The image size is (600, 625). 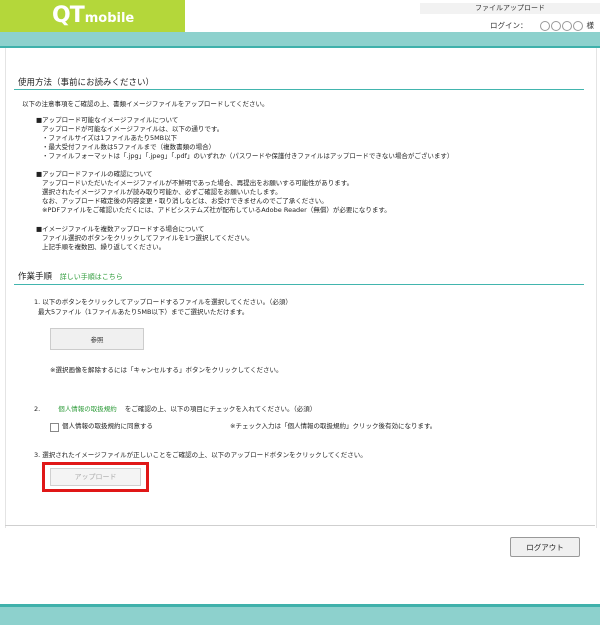 I want to click on logout-button: ログアウト, so click(x=545, y=547).